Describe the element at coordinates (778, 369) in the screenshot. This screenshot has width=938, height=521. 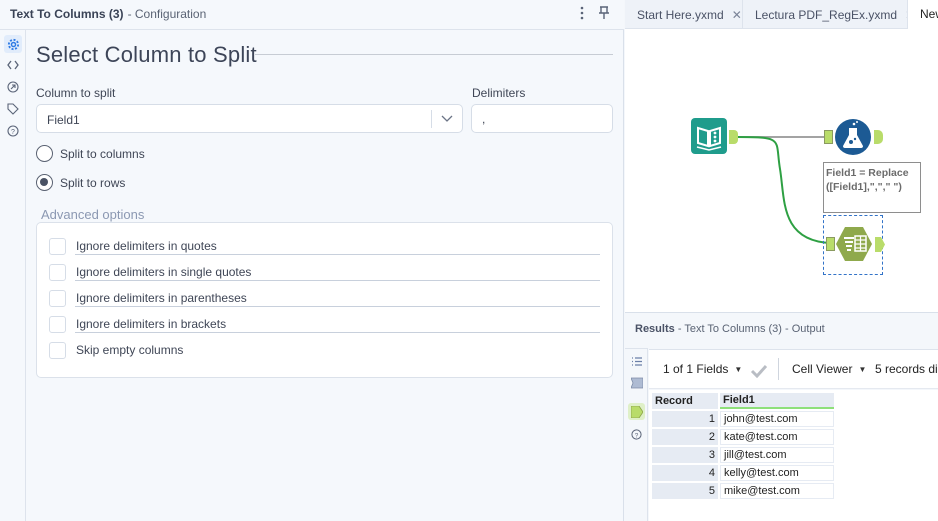
I see `toolbar-divider` at that location.